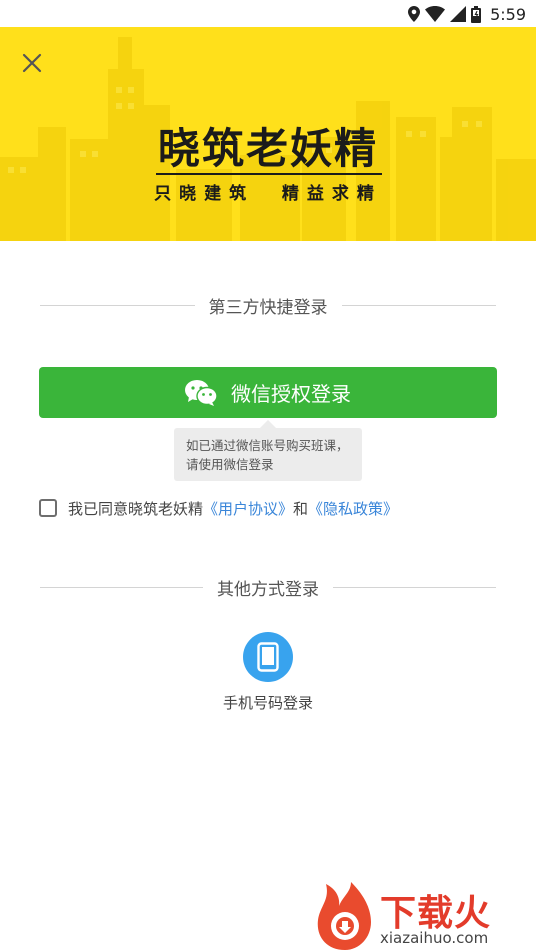 The height and width of the screenshot is (952, 536). Describe the element at coordinates (248, 508) in the screenshot. I see `user-agreement-link: 《用户协议》` at that location.